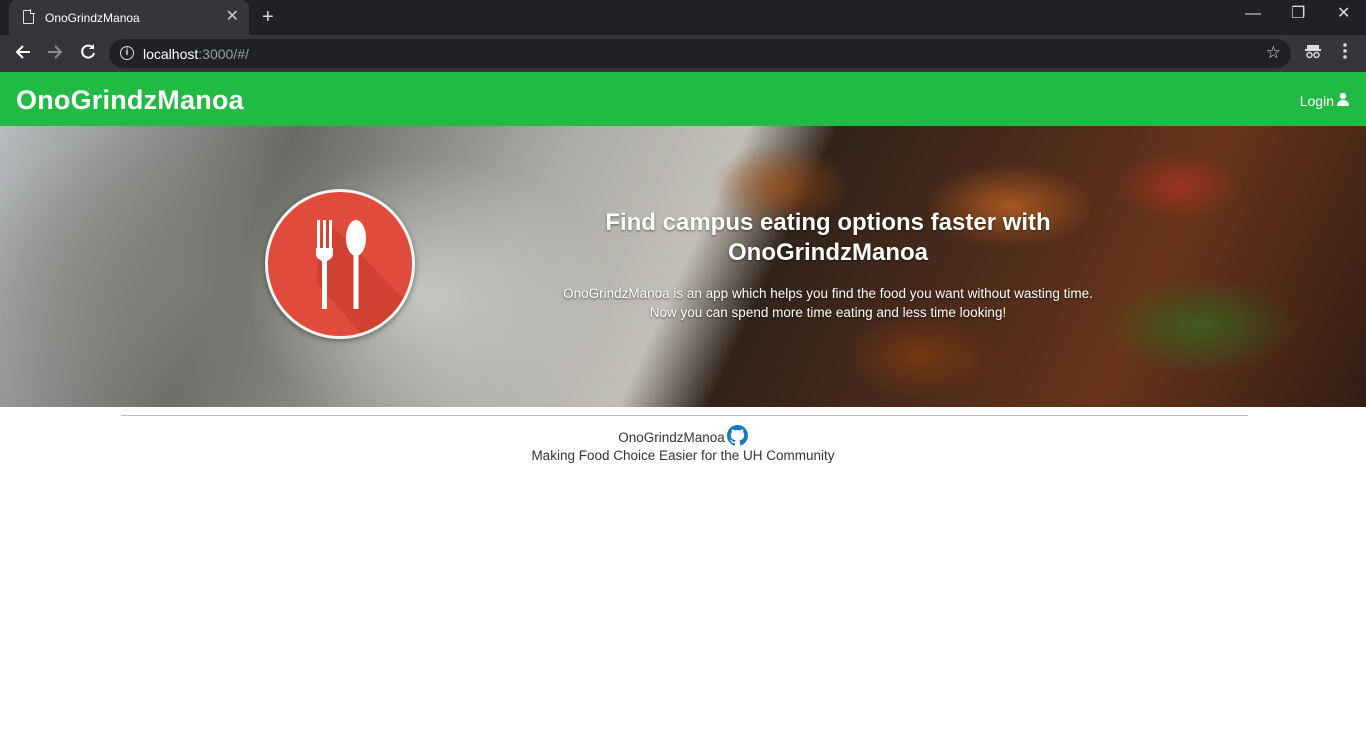  I want to click on back-icon, so click(23, 54).